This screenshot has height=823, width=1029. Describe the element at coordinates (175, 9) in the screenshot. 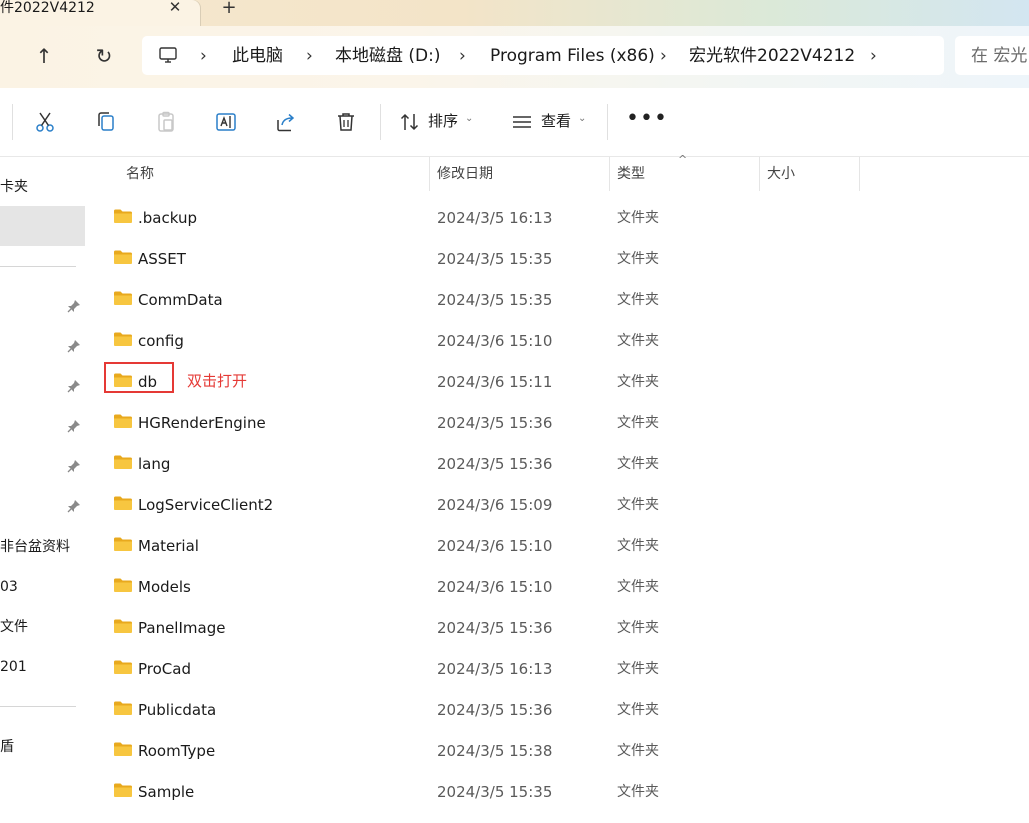

I see `close-icon: ✕` at that location.